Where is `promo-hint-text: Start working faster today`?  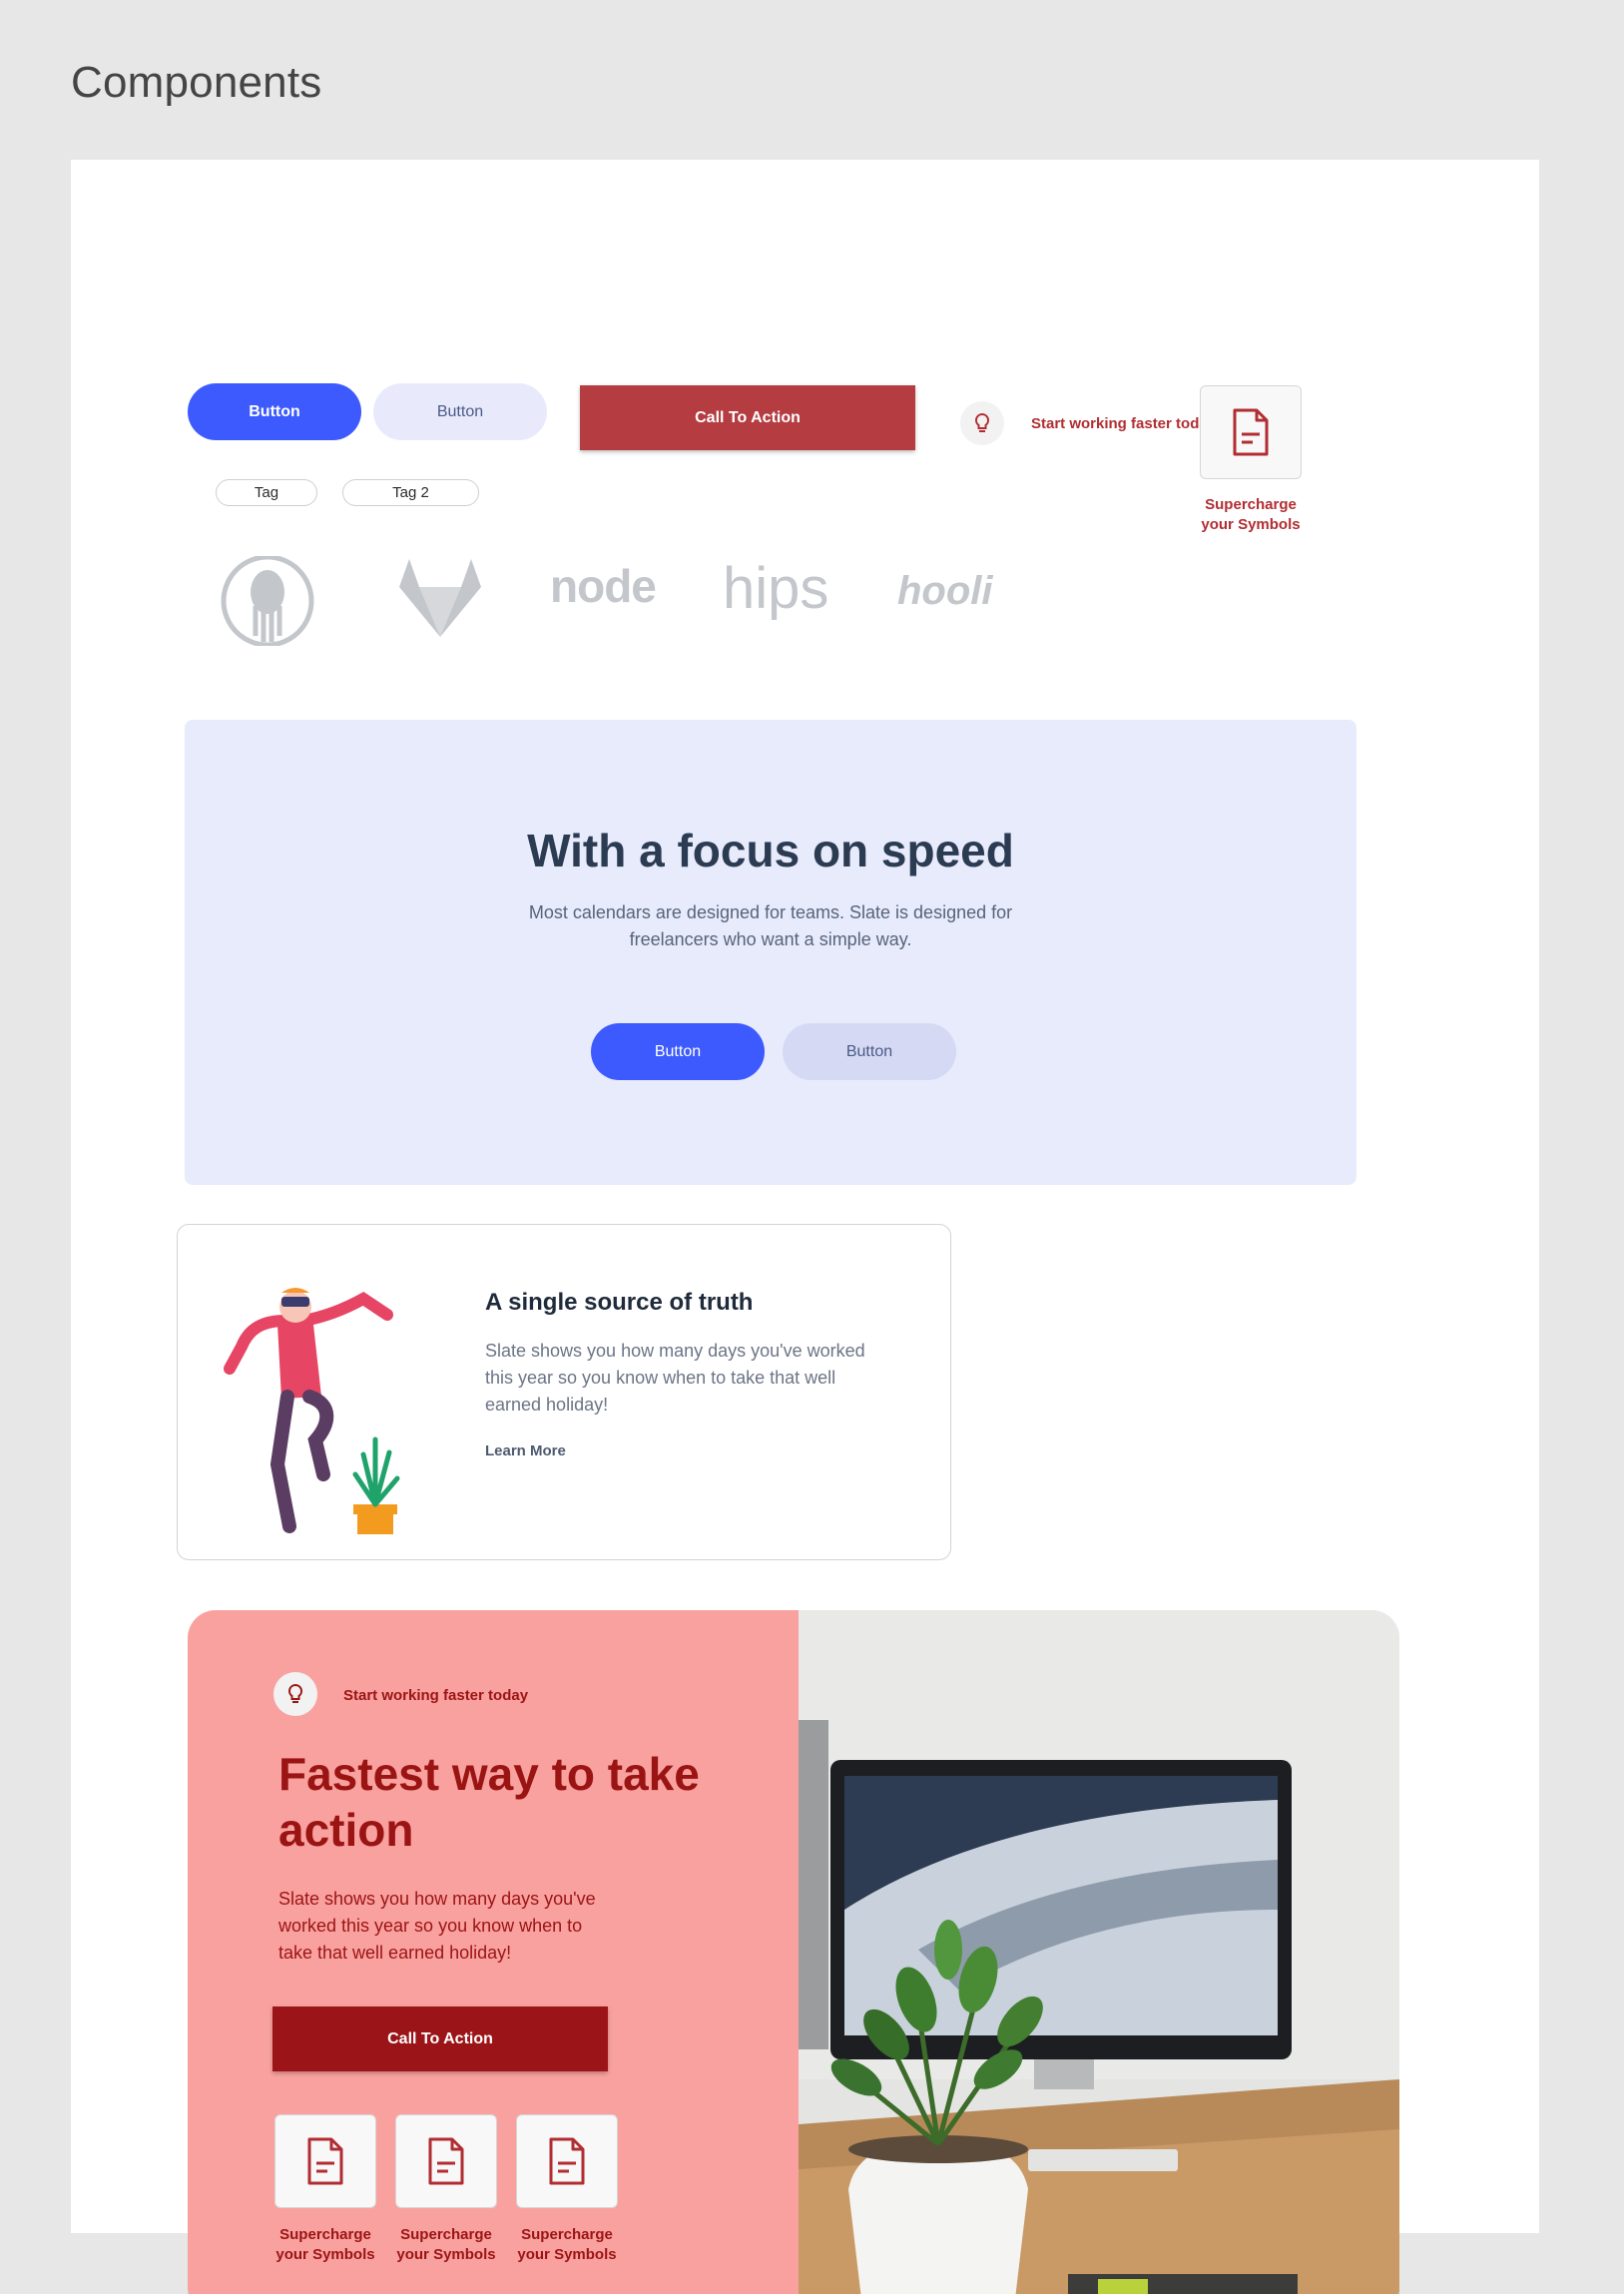
promo-hint-text: Start working faster today is located at coordinates (436, 1695).